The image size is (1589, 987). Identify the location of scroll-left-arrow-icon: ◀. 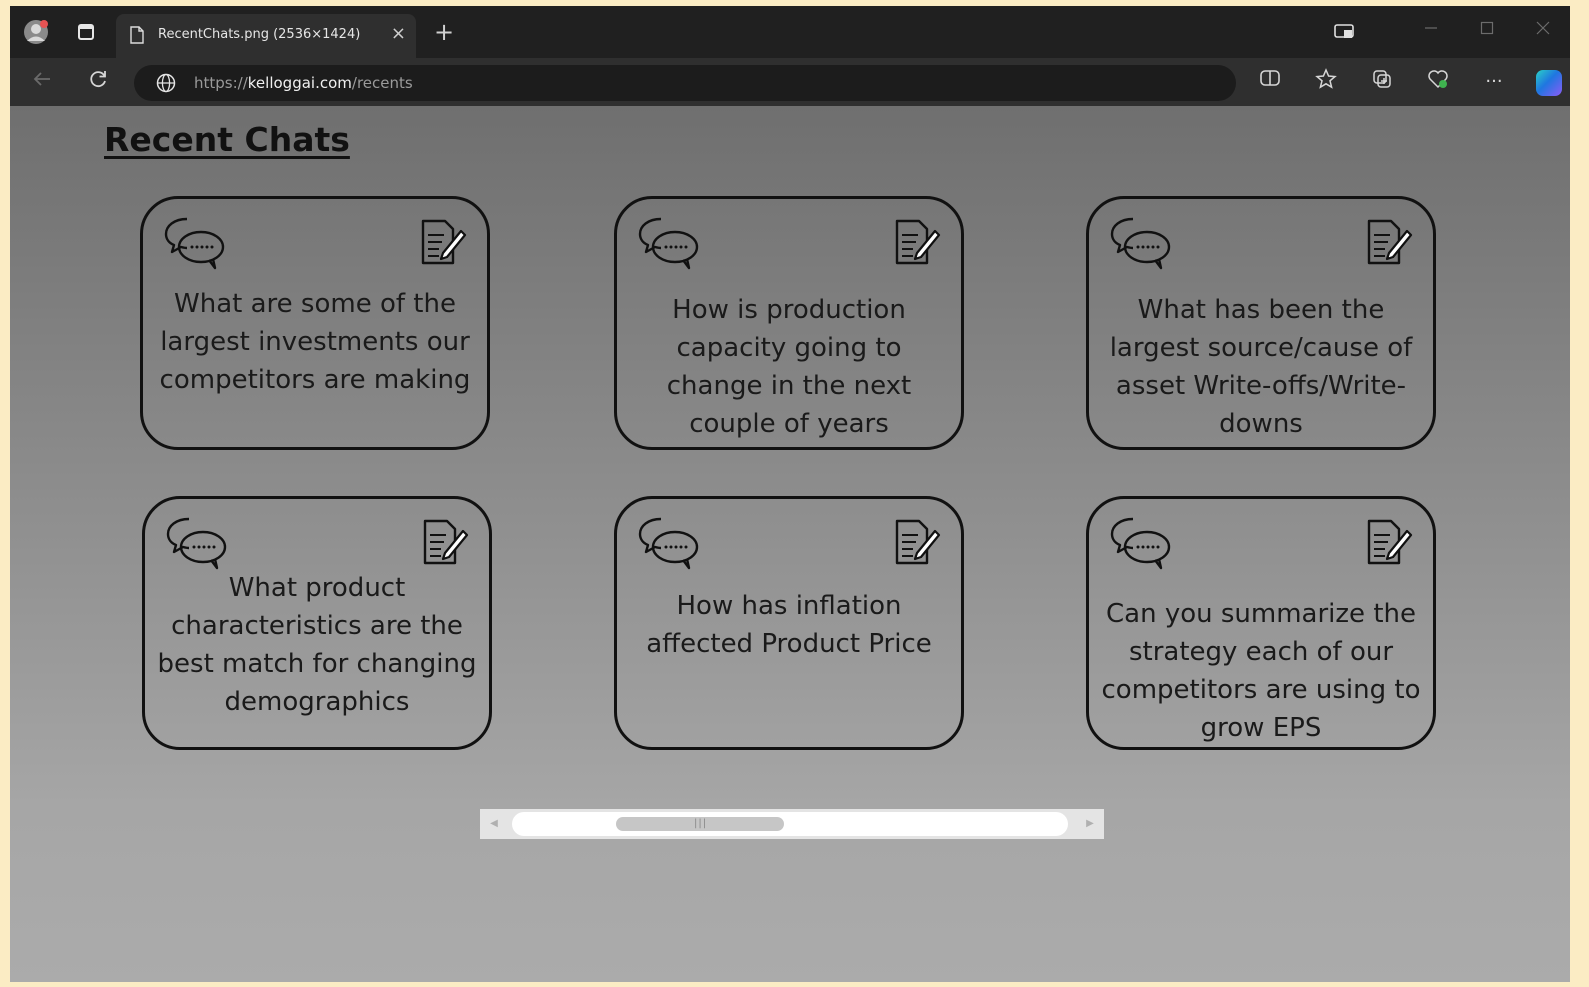
(494, 824).